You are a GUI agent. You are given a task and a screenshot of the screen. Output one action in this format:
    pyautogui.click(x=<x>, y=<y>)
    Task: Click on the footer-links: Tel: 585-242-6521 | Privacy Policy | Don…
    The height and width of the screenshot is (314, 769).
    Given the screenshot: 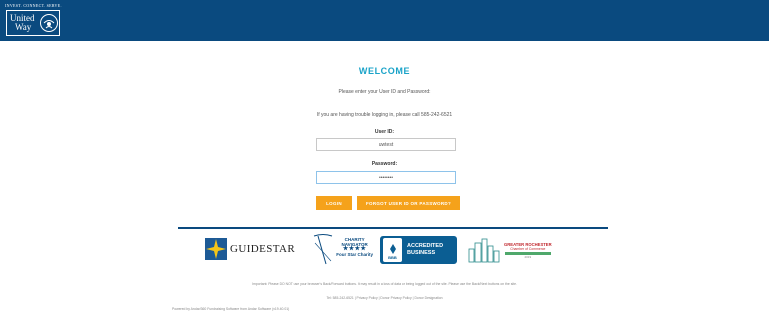 What is the action you would take?
    pyautogui.click(x=384, y=298)
    